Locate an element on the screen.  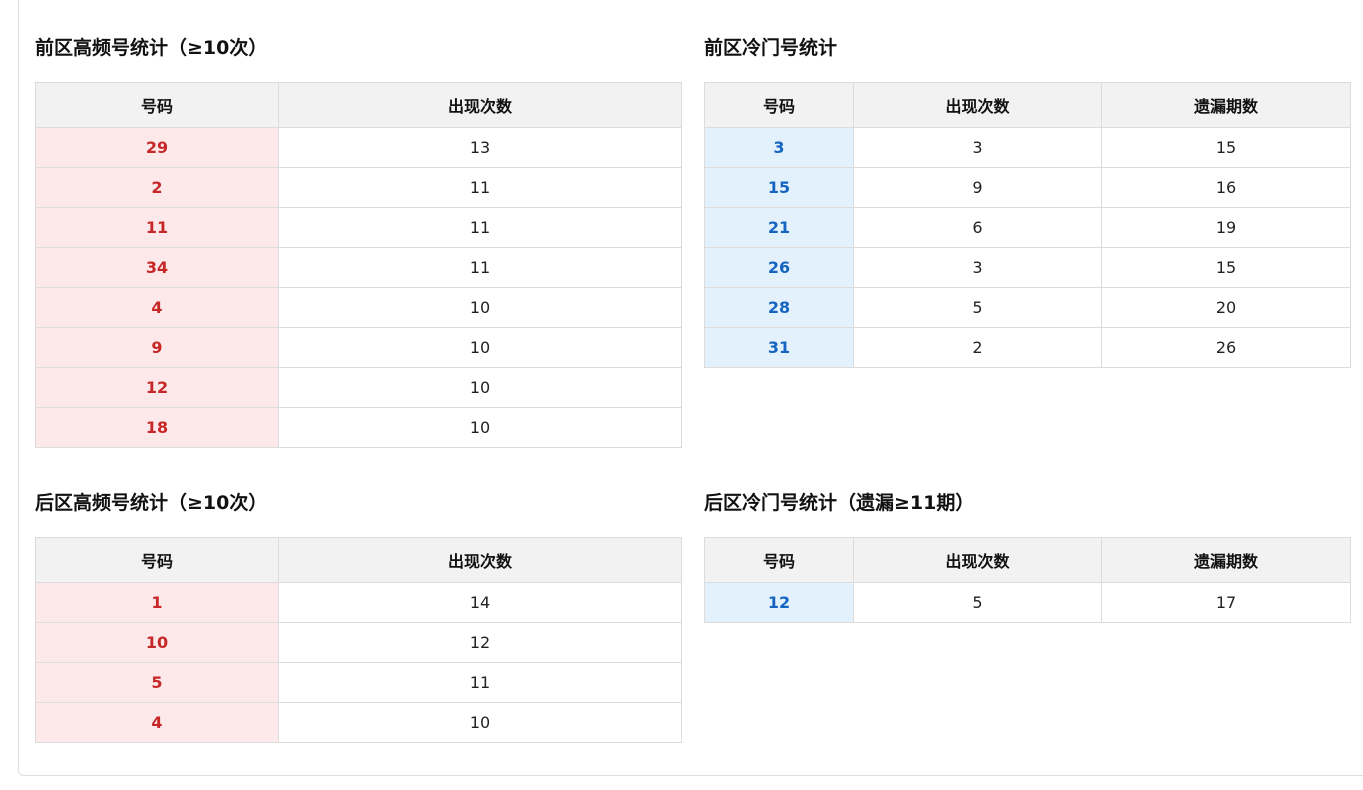
table-row: 5 11 is located at coordinates (358, 682).